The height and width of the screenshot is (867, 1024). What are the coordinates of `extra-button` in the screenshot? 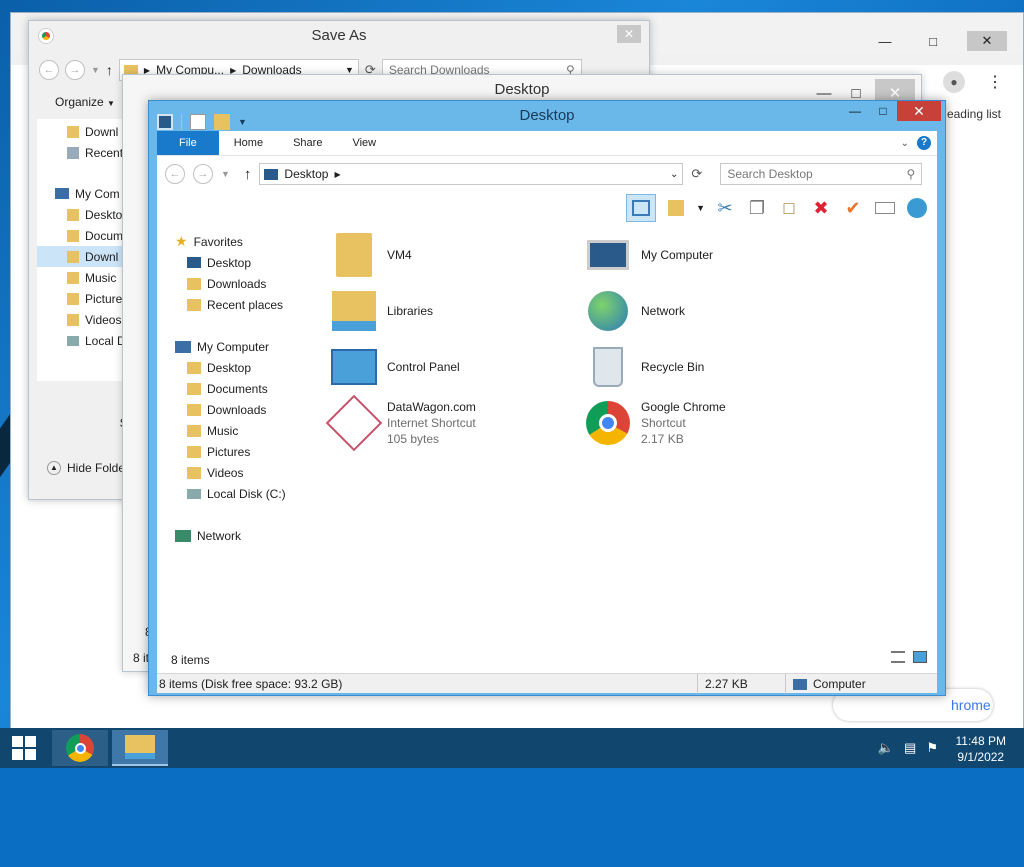 It's located at (917, 208).